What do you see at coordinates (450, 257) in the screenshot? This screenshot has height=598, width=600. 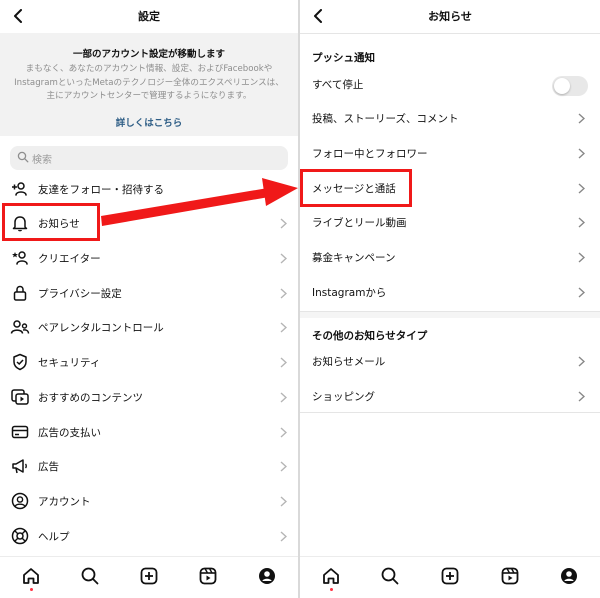 I see `push-item-fundraisers: 募金キャンペーン` at bounding box center [450, 257].